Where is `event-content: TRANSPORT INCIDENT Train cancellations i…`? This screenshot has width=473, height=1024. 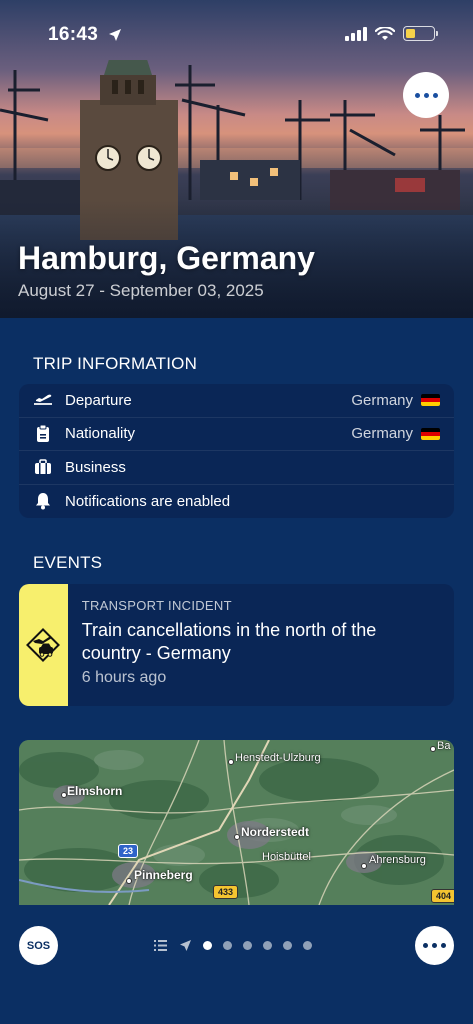 event-content: TRANSPORT INCIDENT Train cancellations i… is located at coordinates (261, 645).